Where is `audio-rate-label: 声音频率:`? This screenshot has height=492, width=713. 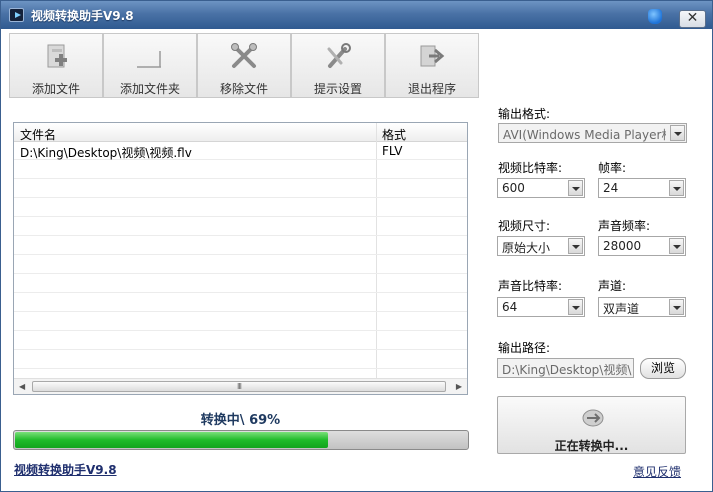 audio-rate-label: 声音频率: is located at coordinates (624, 226).